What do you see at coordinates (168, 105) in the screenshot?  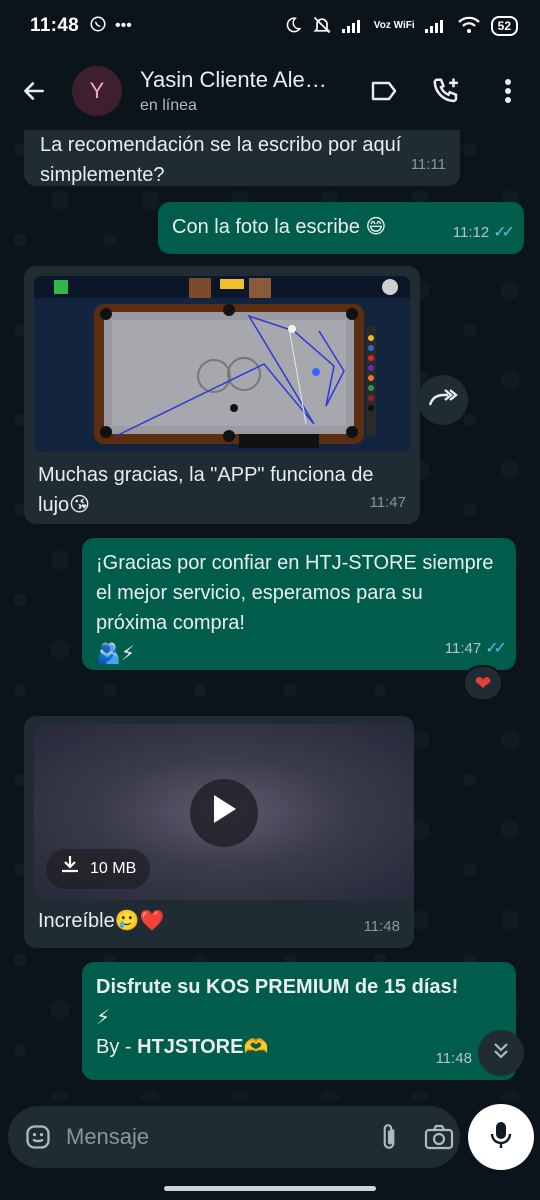 I see `contact-status: en línea` at bounding box center [168, 105].